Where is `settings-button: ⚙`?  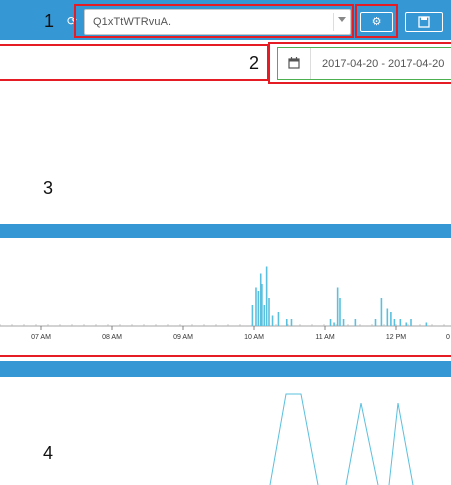 settings-button: ⚙ is located at coordinates (376, 22).